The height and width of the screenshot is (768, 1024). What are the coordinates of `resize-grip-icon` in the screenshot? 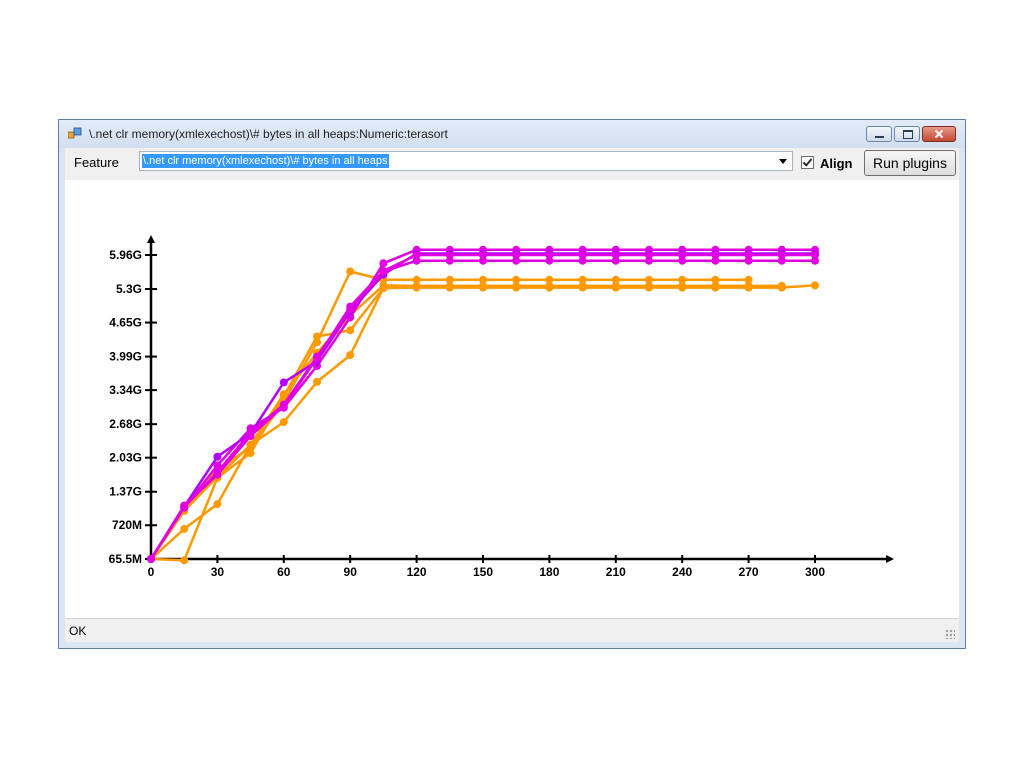 It's located at (950, 634).